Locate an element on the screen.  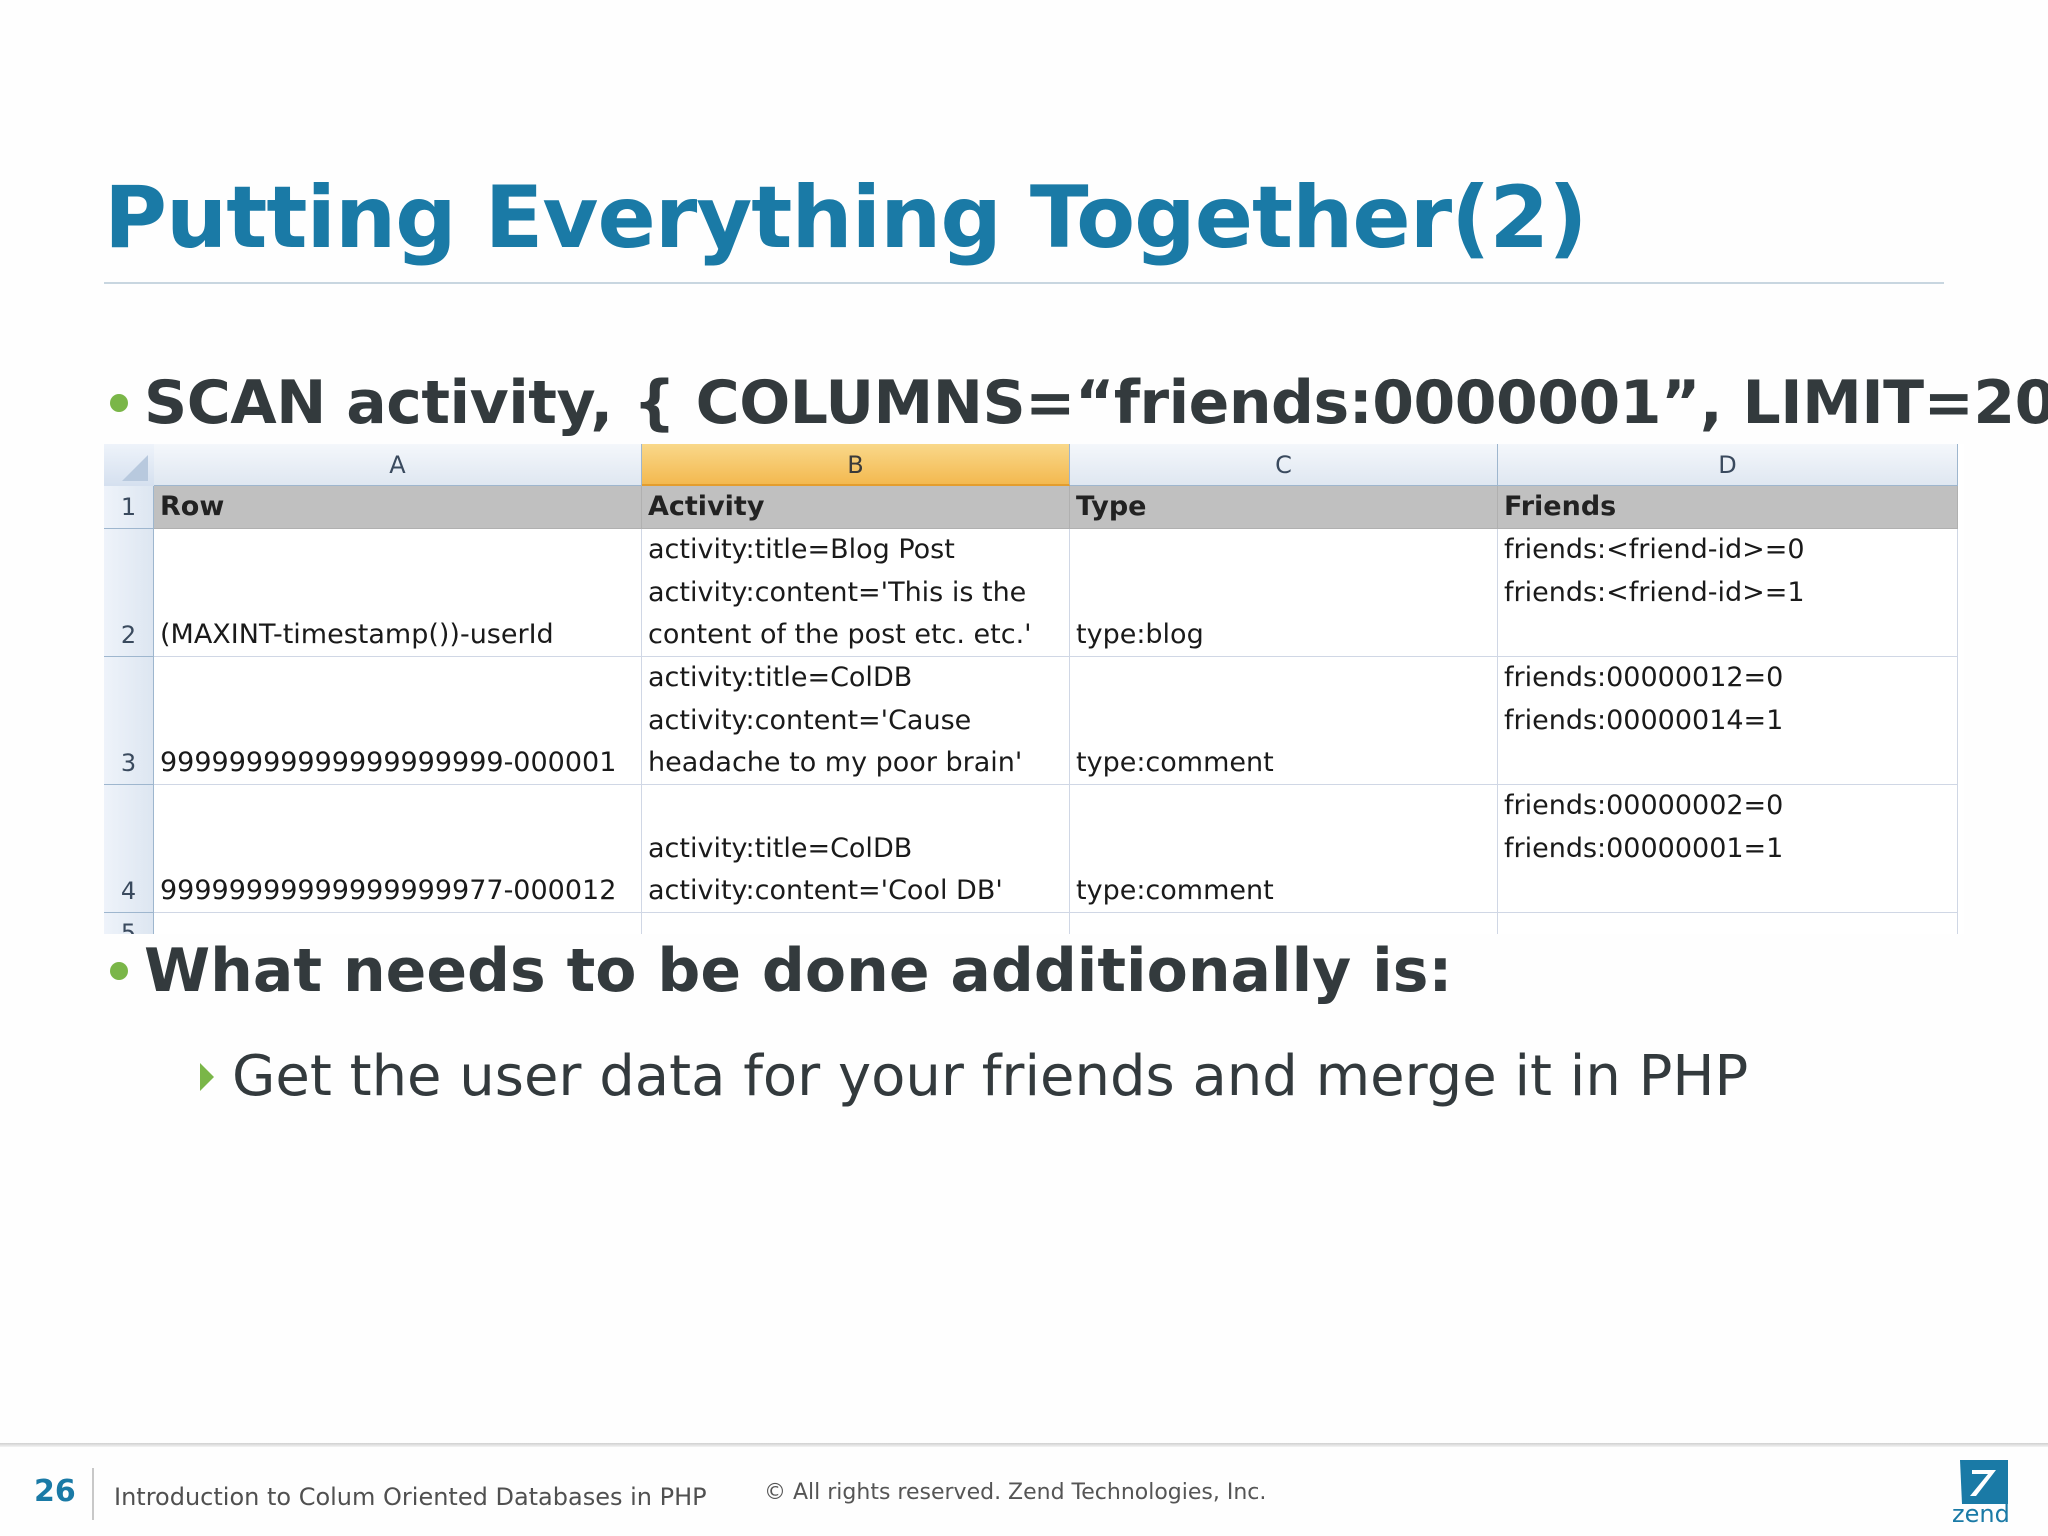
cell-header-type: Type is located at coordinates (1284, 507).